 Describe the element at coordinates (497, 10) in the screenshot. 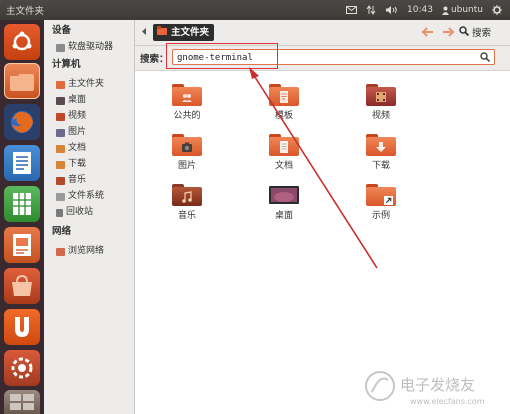

I see `settings-gear-icon` at that location.